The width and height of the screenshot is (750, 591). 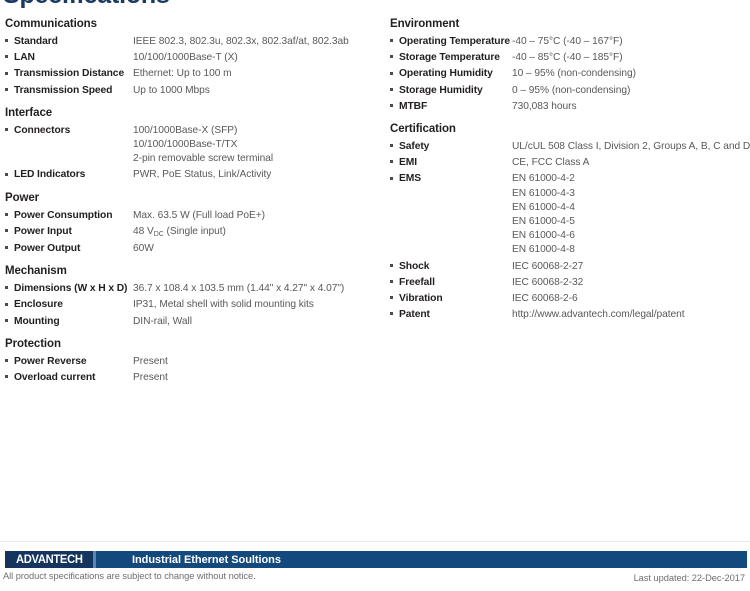 I want to click on spec-row: Power Reverse Present, so click(x=192, y=361).